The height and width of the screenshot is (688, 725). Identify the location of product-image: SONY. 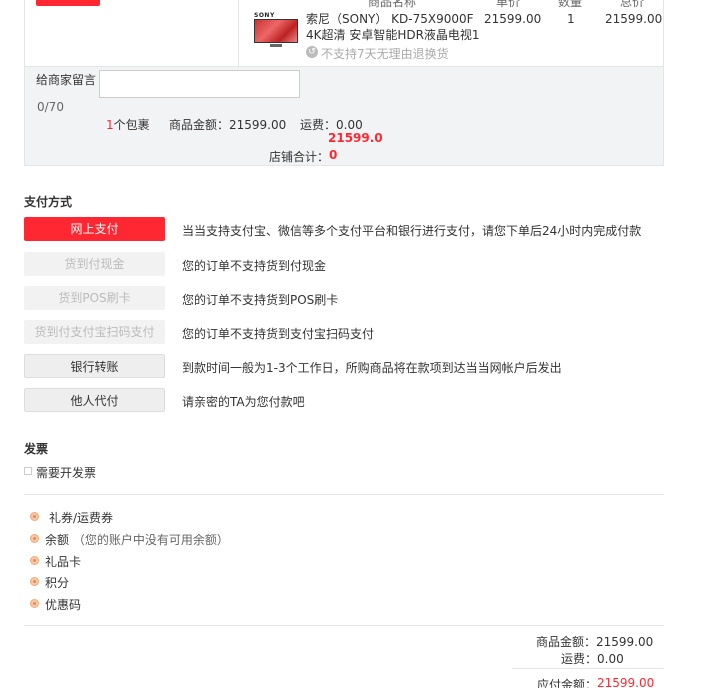
(276, 31).